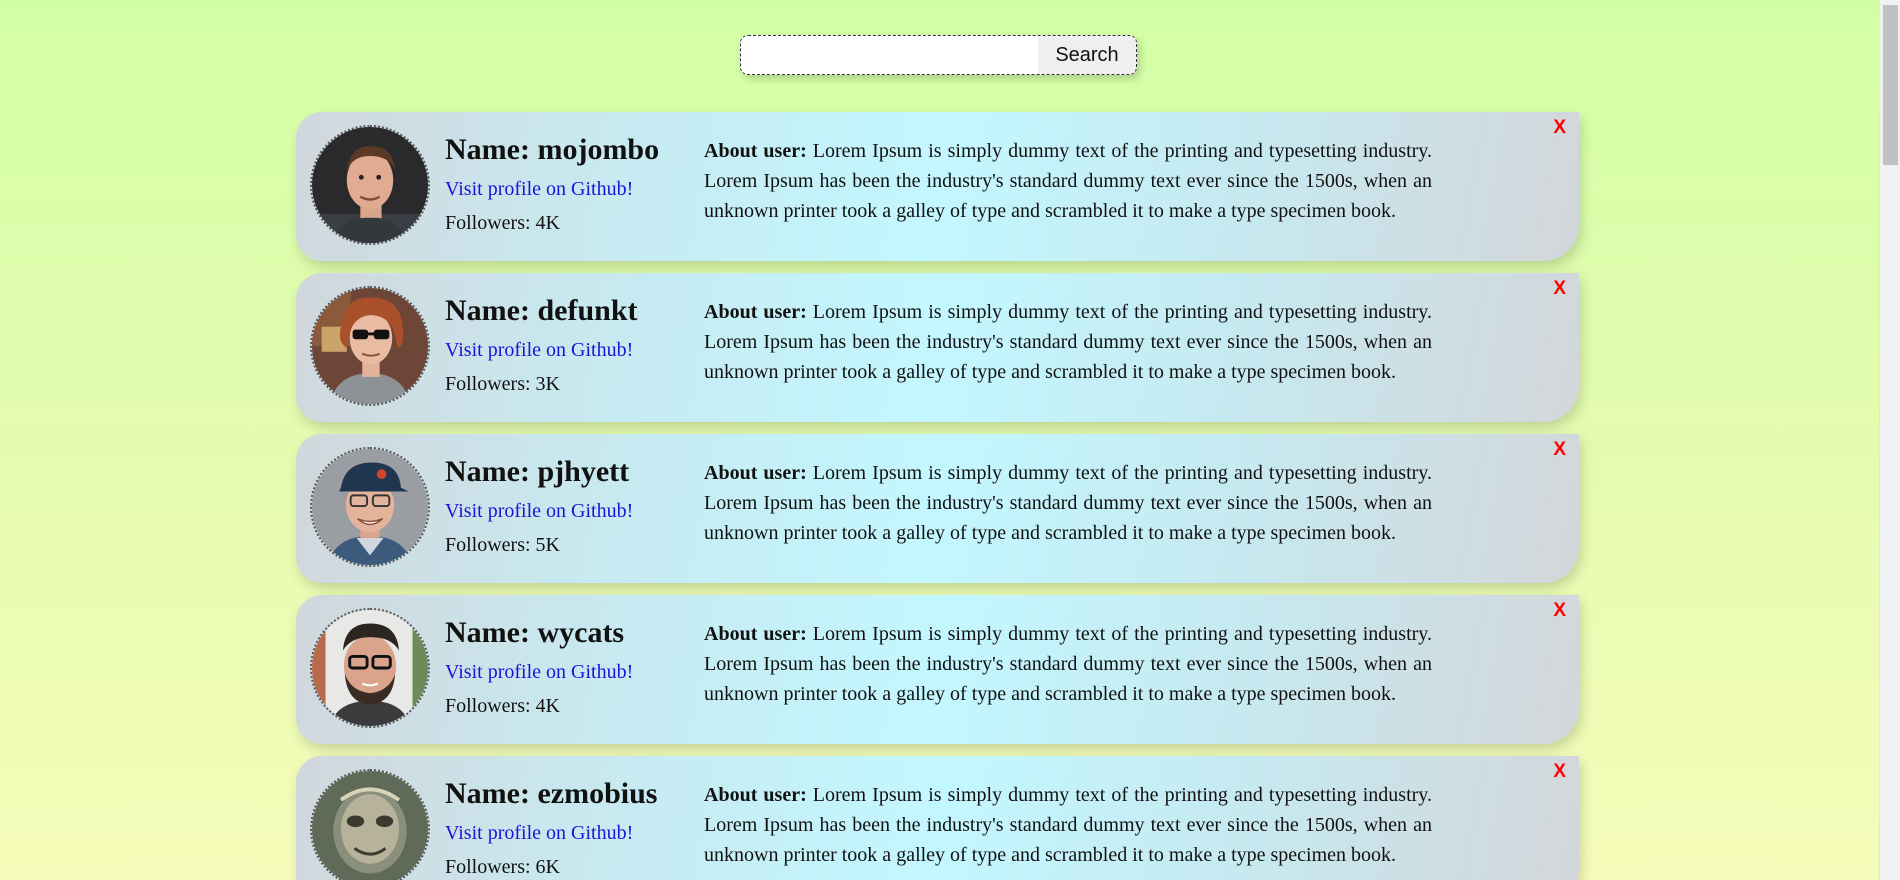 The height and width of the screenshot is (880, 1900). Describe the element at coordinates (1087, 55) in the screenshot. I see `search-button: Search` at that location.